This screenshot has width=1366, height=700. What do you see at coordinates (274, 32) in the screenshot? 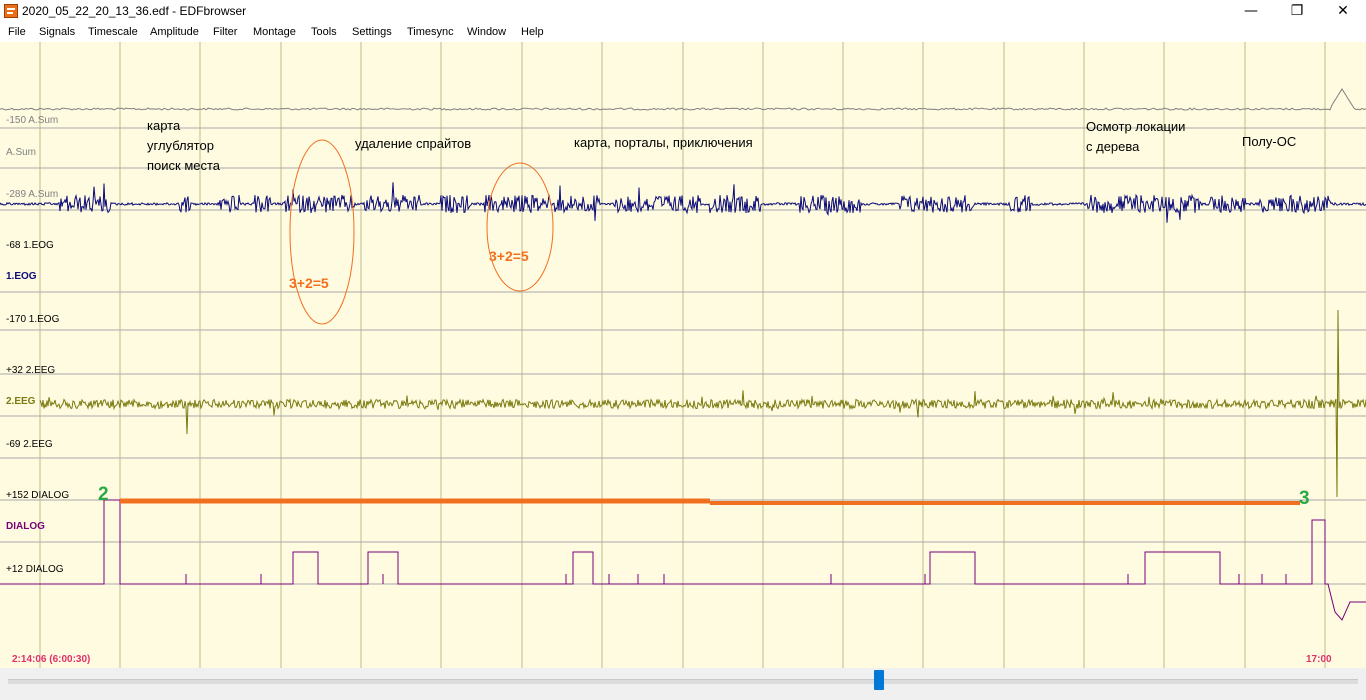
I see `menu-montage: Montage` at bounding box center [274, 32].